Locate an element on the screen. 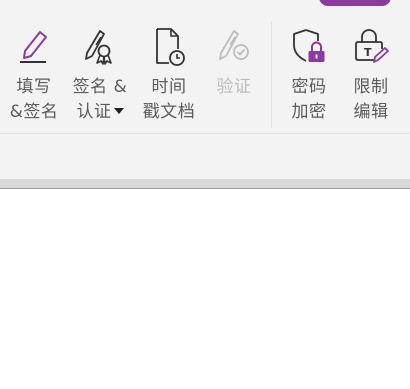 The width and height of the screenshot is (410, 389). sign-certify-label-line2-wrap: 认证 is located at coordinates (100, 112).